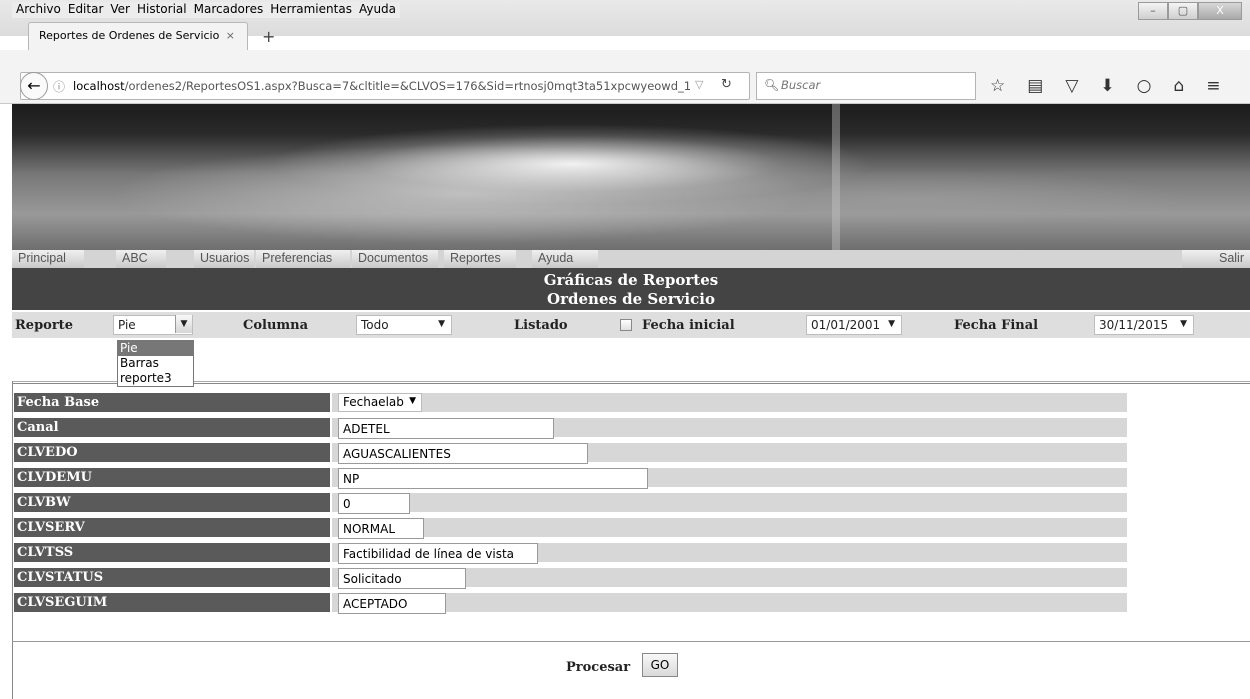  What do you see at coordinates (141, 259) in the screenshot?
I see `nav-abc: ABC` at bounding box center [141, 259].